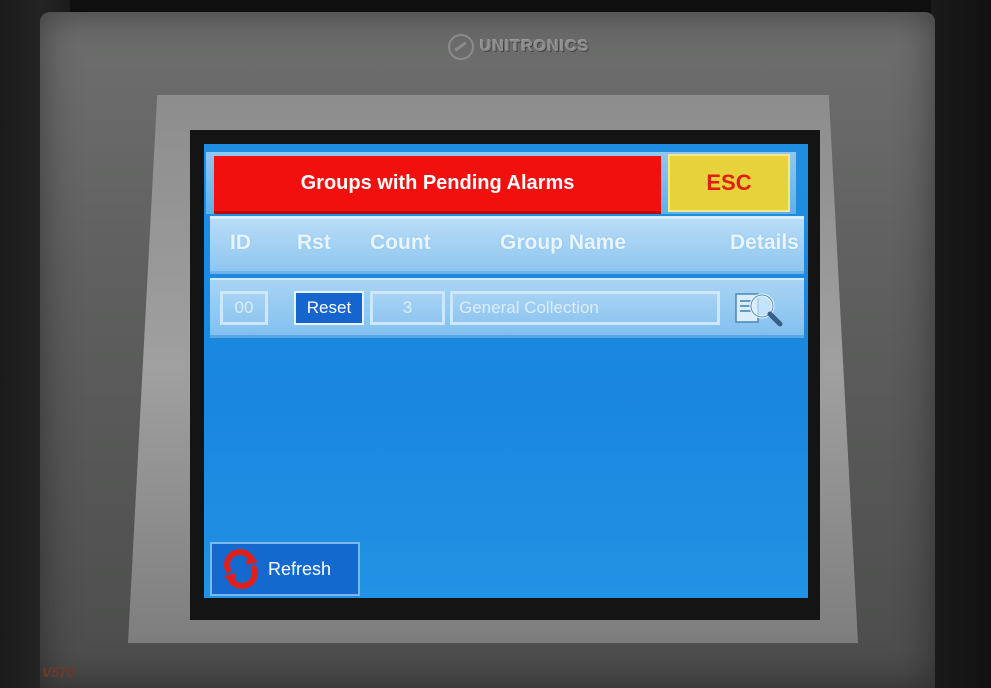  I want to click on brand-label: UNITRONICS, so click(519, 47).